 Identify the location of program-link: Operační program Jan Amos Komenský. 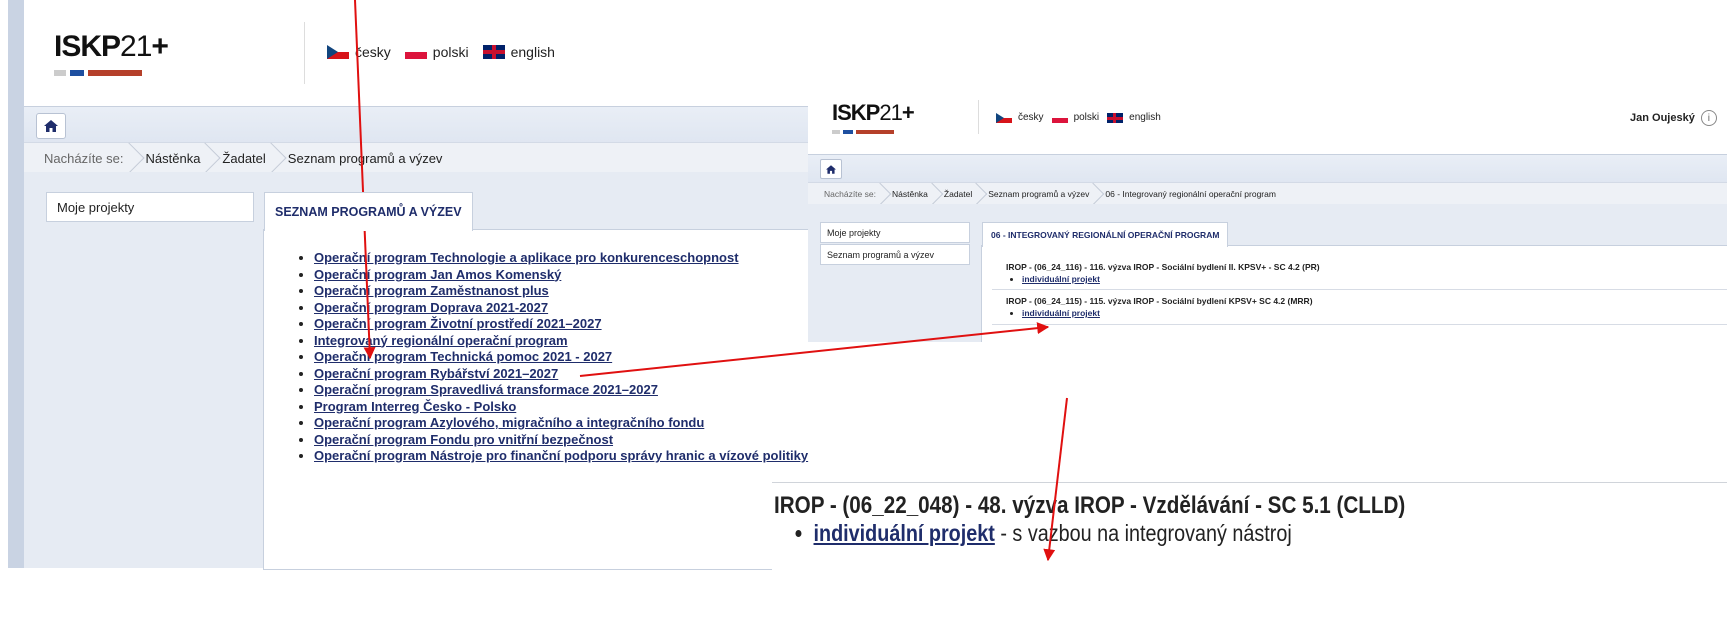
(437, 274).